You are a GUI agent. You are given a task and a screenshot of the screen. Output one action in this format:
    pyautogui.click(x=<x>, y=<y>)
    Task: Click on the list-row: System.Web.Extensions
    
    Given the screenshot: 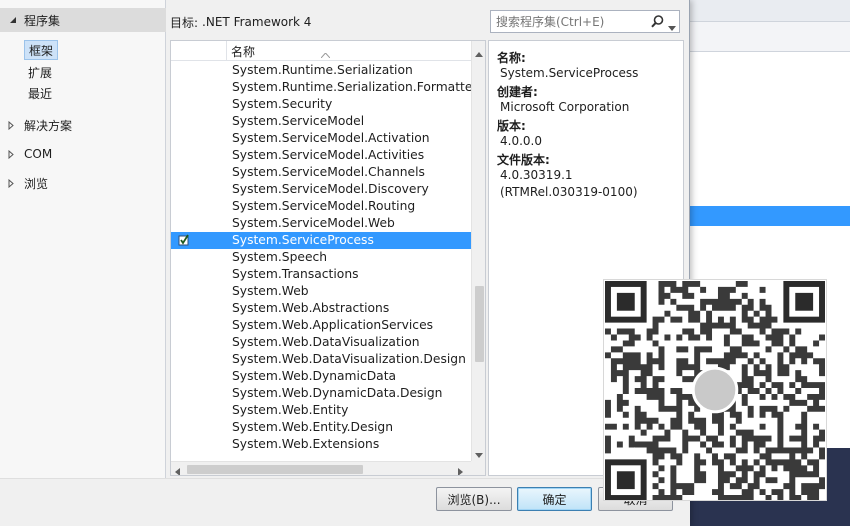 What is the action you would take?
    pyautogui.click(x=321, y=444)
    